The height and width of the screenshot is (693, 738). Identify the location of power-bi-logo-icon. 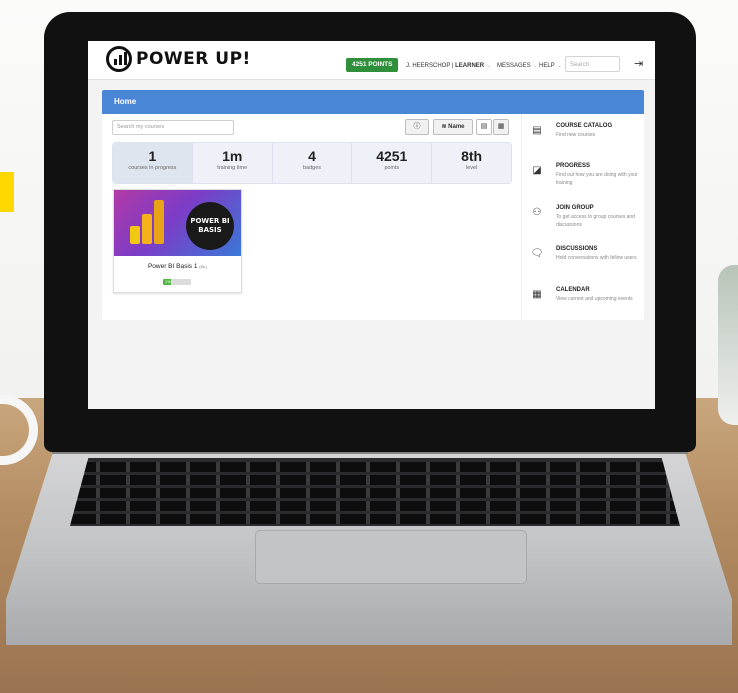
(148, 222).